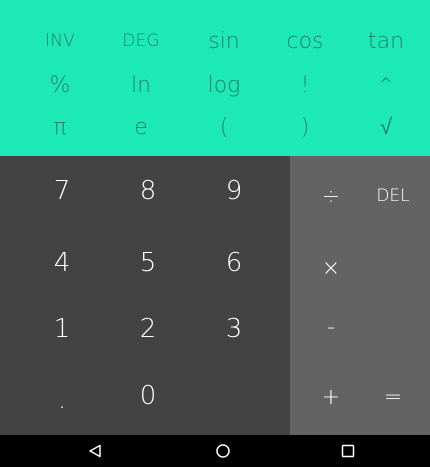 This screenshot has width=430, height=467. I want to click on digit-0-button: 0, so click(148, 396).